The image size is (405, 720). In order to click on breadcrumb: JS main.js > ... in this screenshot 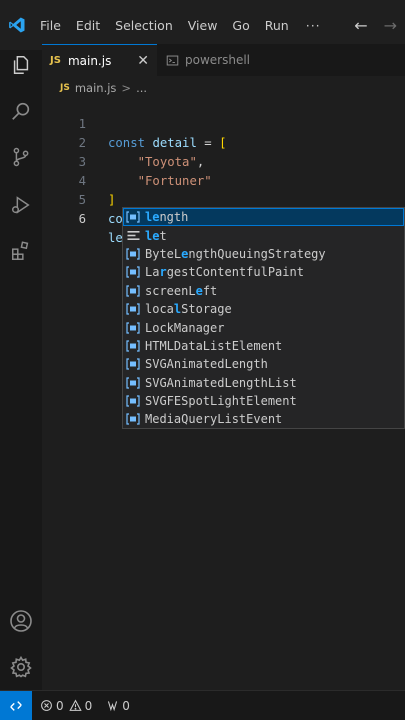, I will do `click(103, 88)`.